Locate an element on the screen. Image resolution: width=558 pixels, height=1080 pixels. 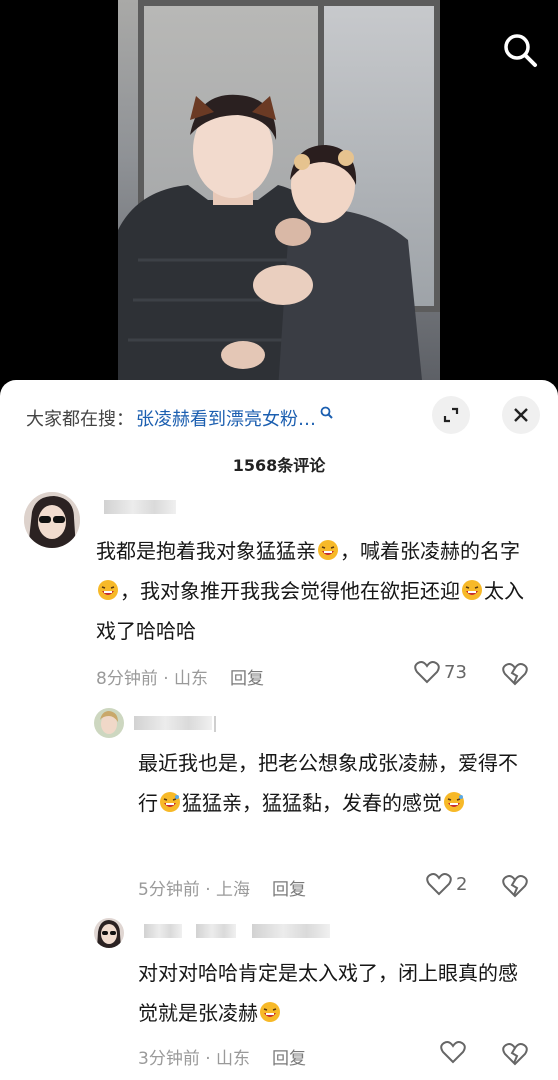
comment-text: 最近我也是，把老公想象成张凌赫，爱得不行 猛猛亲，猛猛黏，发春的感觉 is located at coordinates (328, 783).